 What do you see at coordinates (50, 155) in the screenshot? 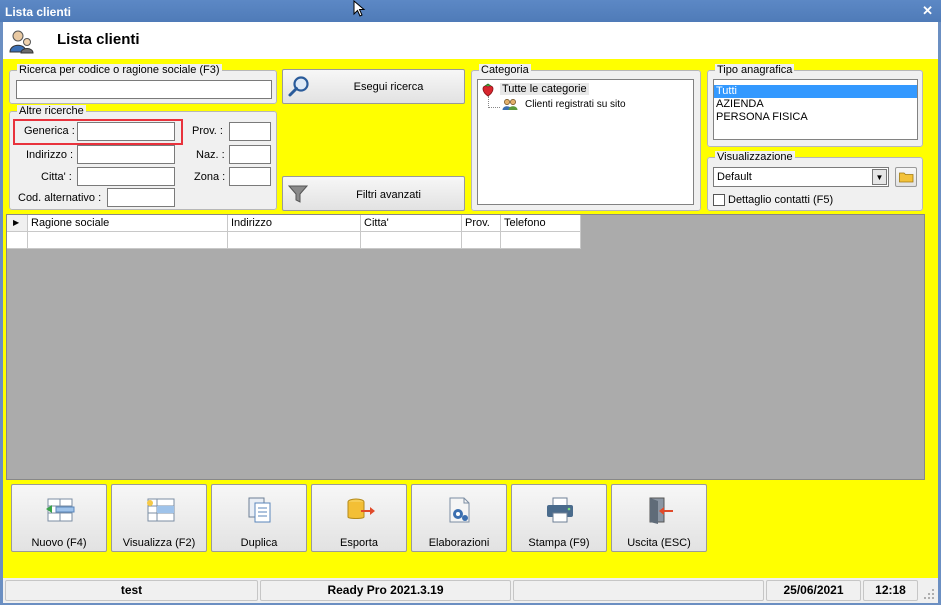
I see `indirizzo-label: Indirizzo :` at bounding box center [50, 155].